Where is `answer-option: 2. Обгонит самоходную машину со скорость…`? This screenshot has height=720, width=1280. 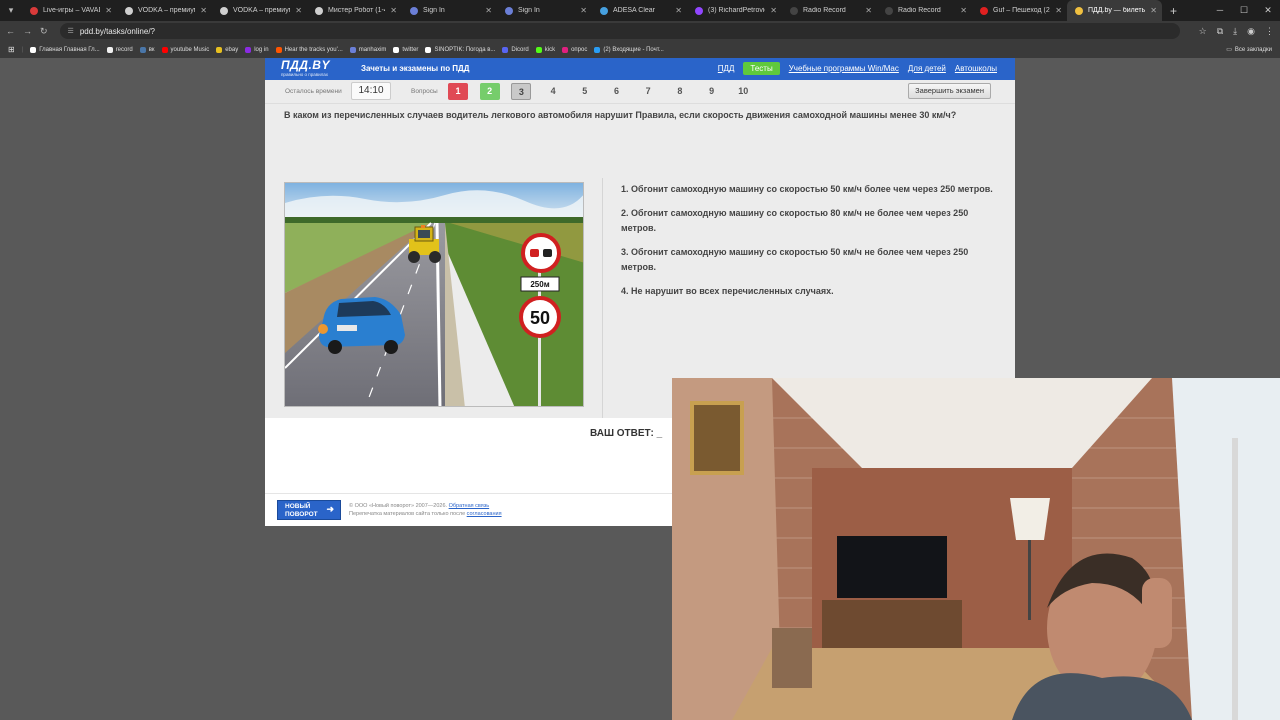 answer-option: 2. Обгонит самоходную машину со скорость… is located at coordinates (811, 221).